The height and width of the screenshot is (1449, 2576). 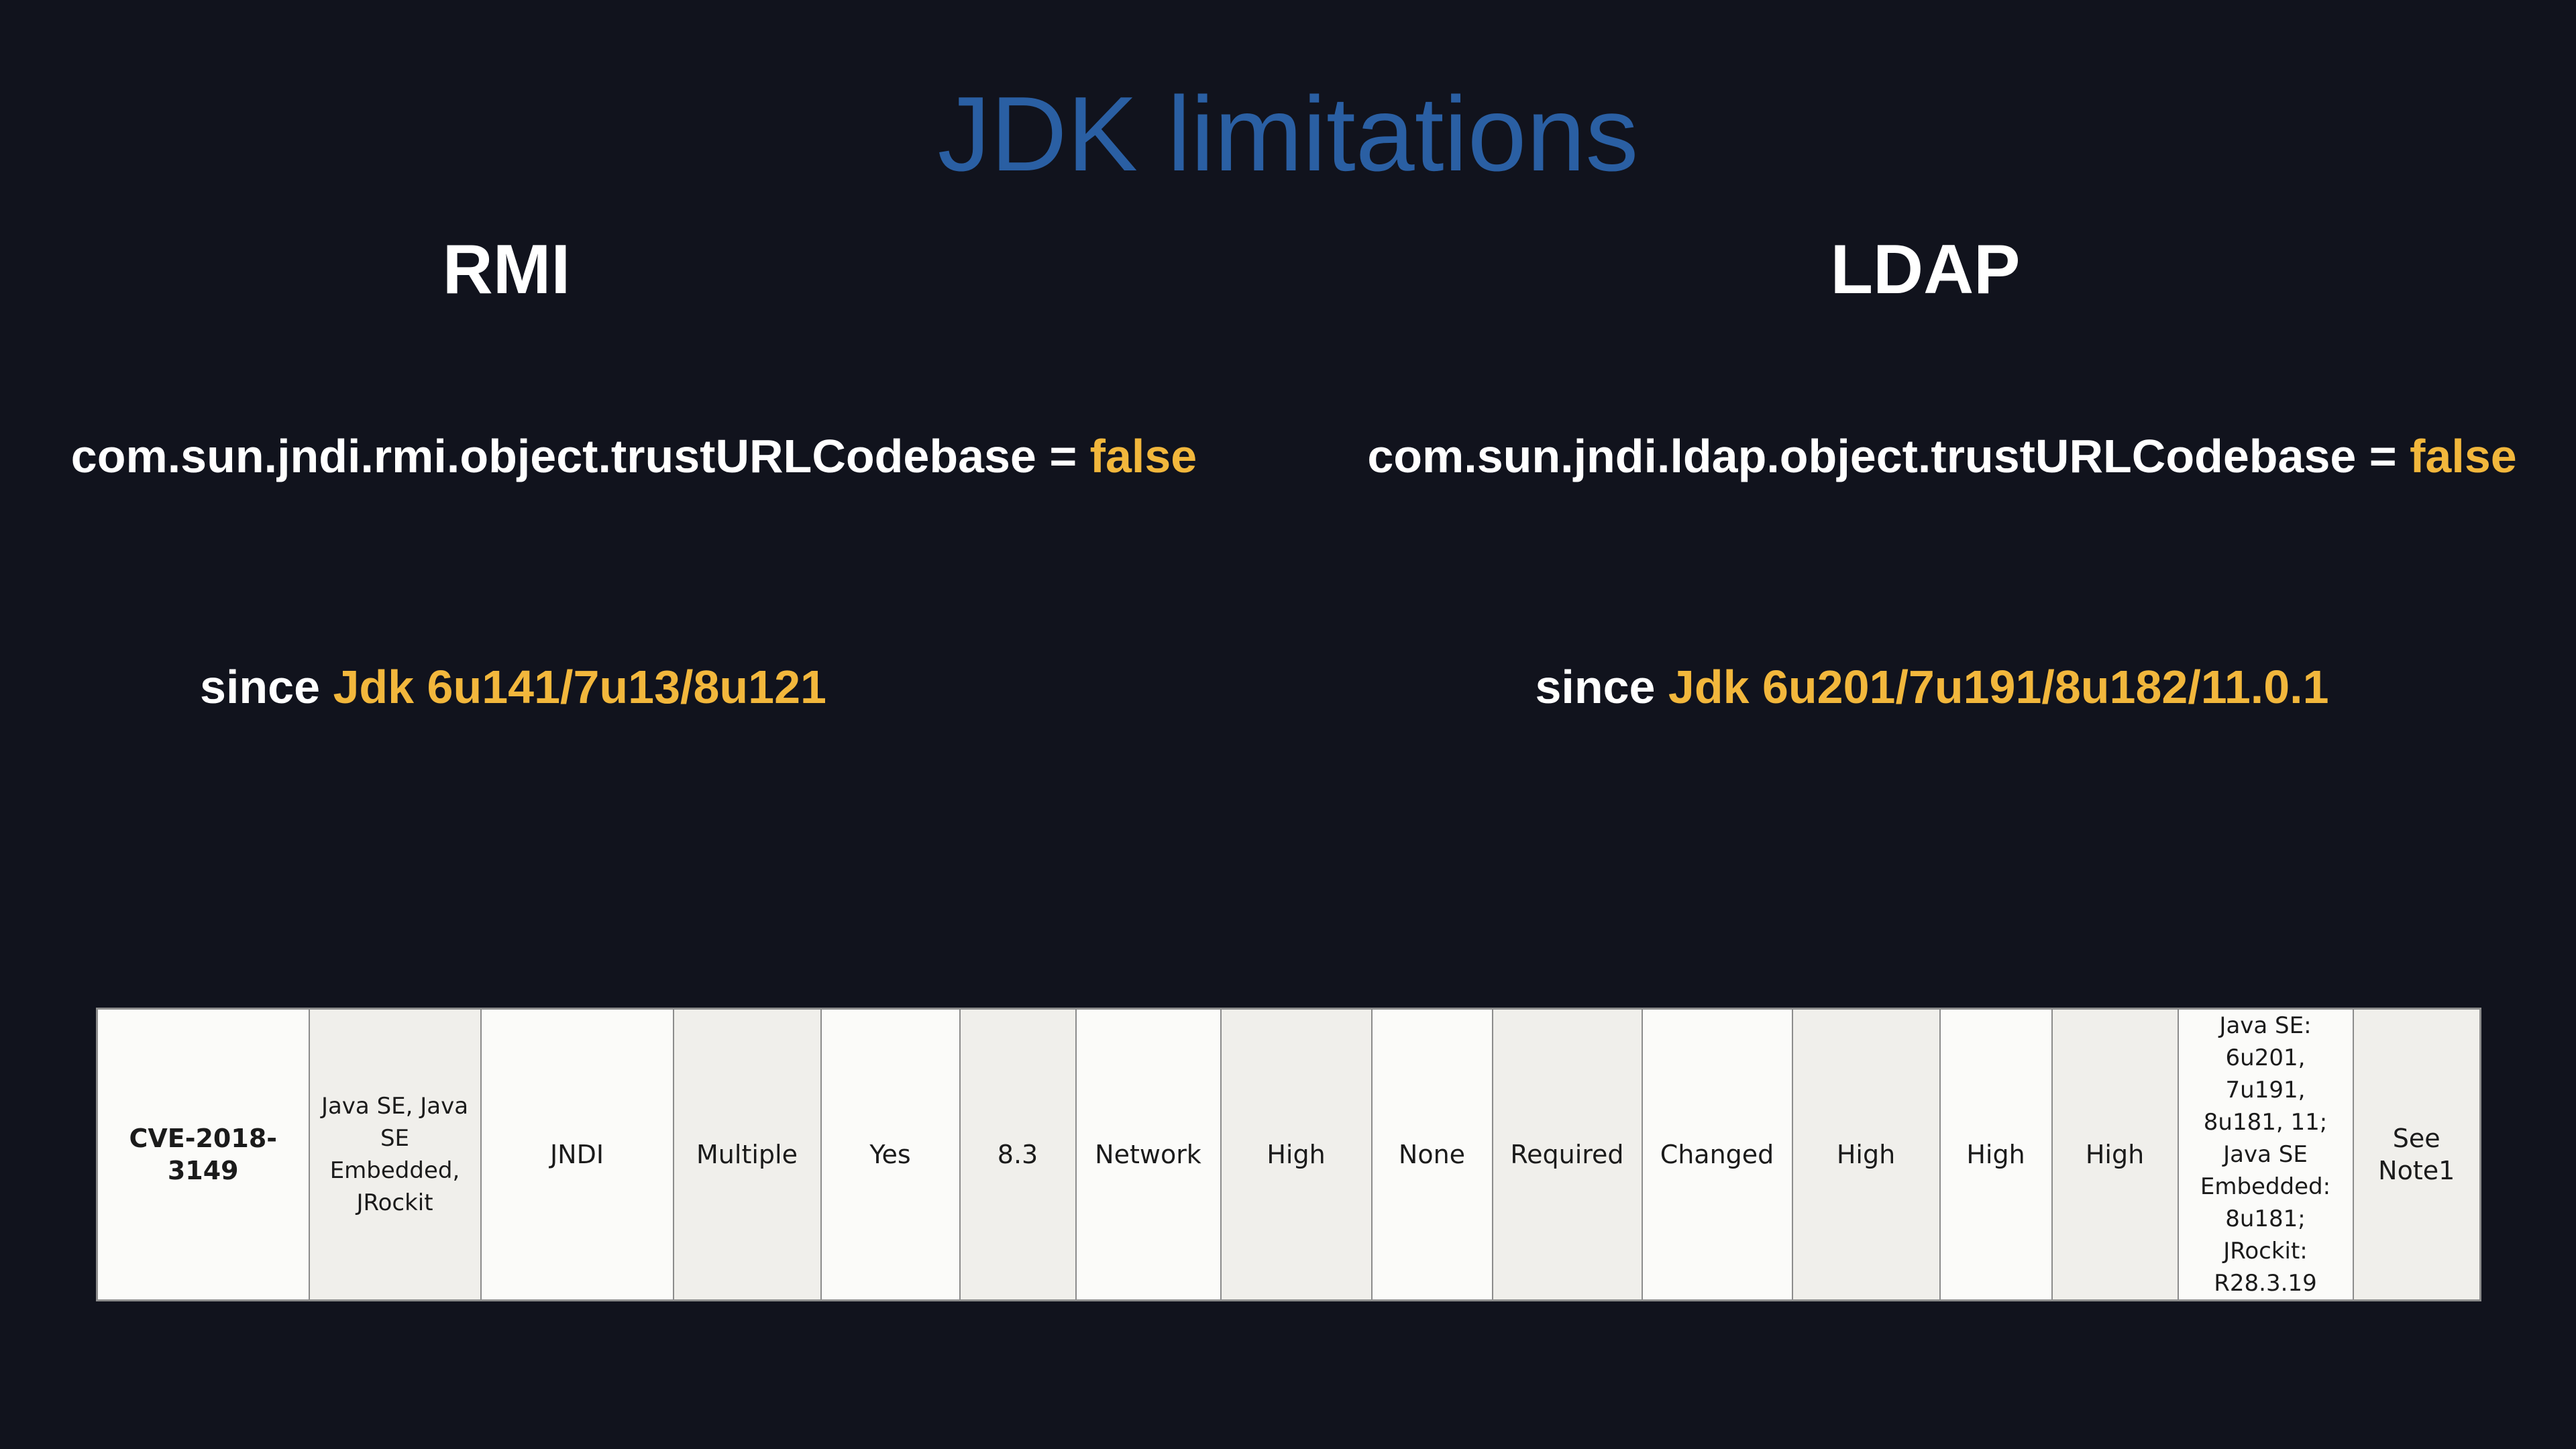 I want to click on affected-versions-line: 8u181, 11;, so click(x=2265, y=1122).